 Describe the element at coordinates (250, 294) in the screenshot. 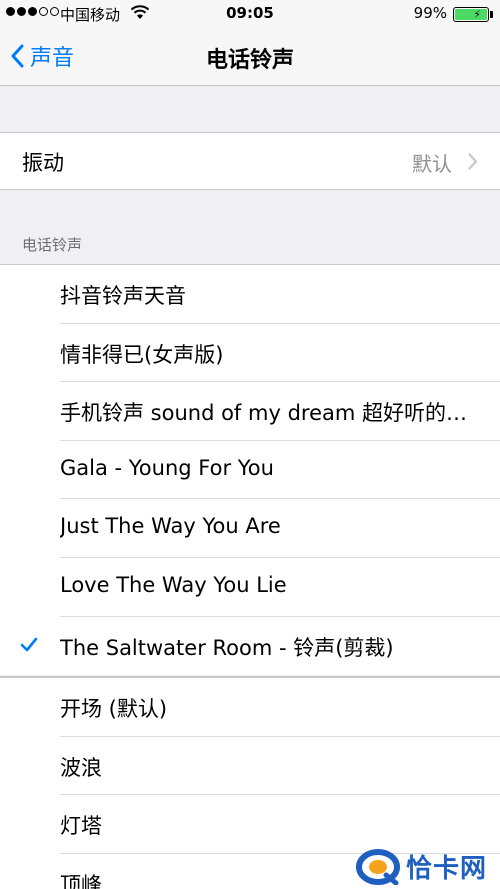

I see `ringtone-item: 抖音铃声天音` at that location.